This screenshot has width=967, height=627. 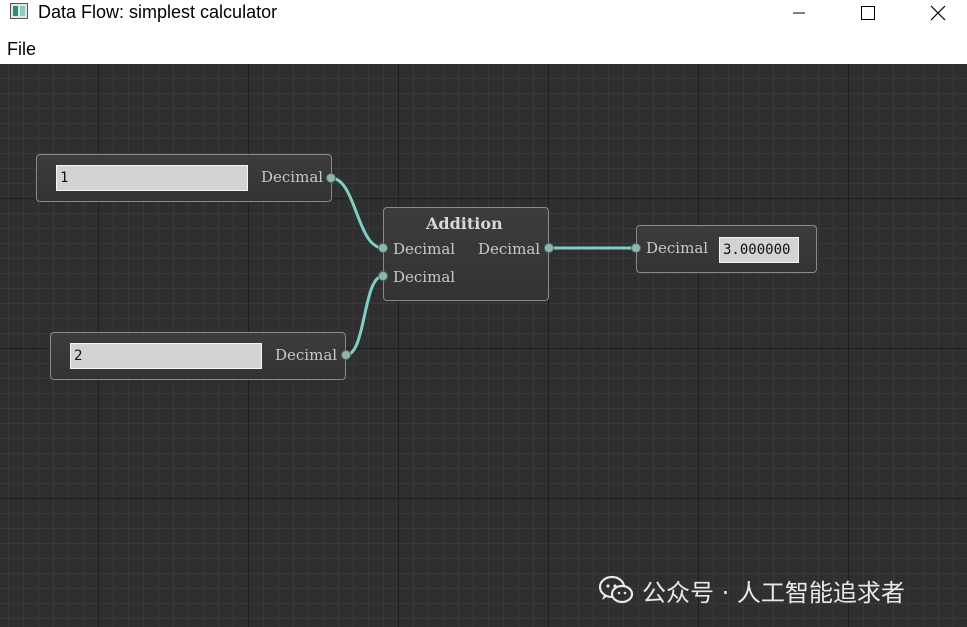 I want to click on minimize-button, so click(x=799, y=13).